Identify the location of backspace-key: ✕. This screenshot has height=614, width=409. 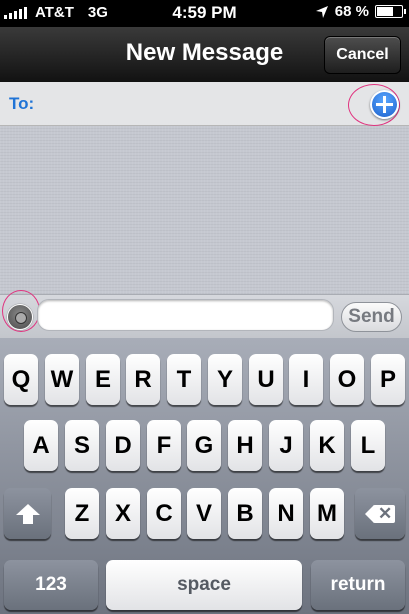
(380, 513).